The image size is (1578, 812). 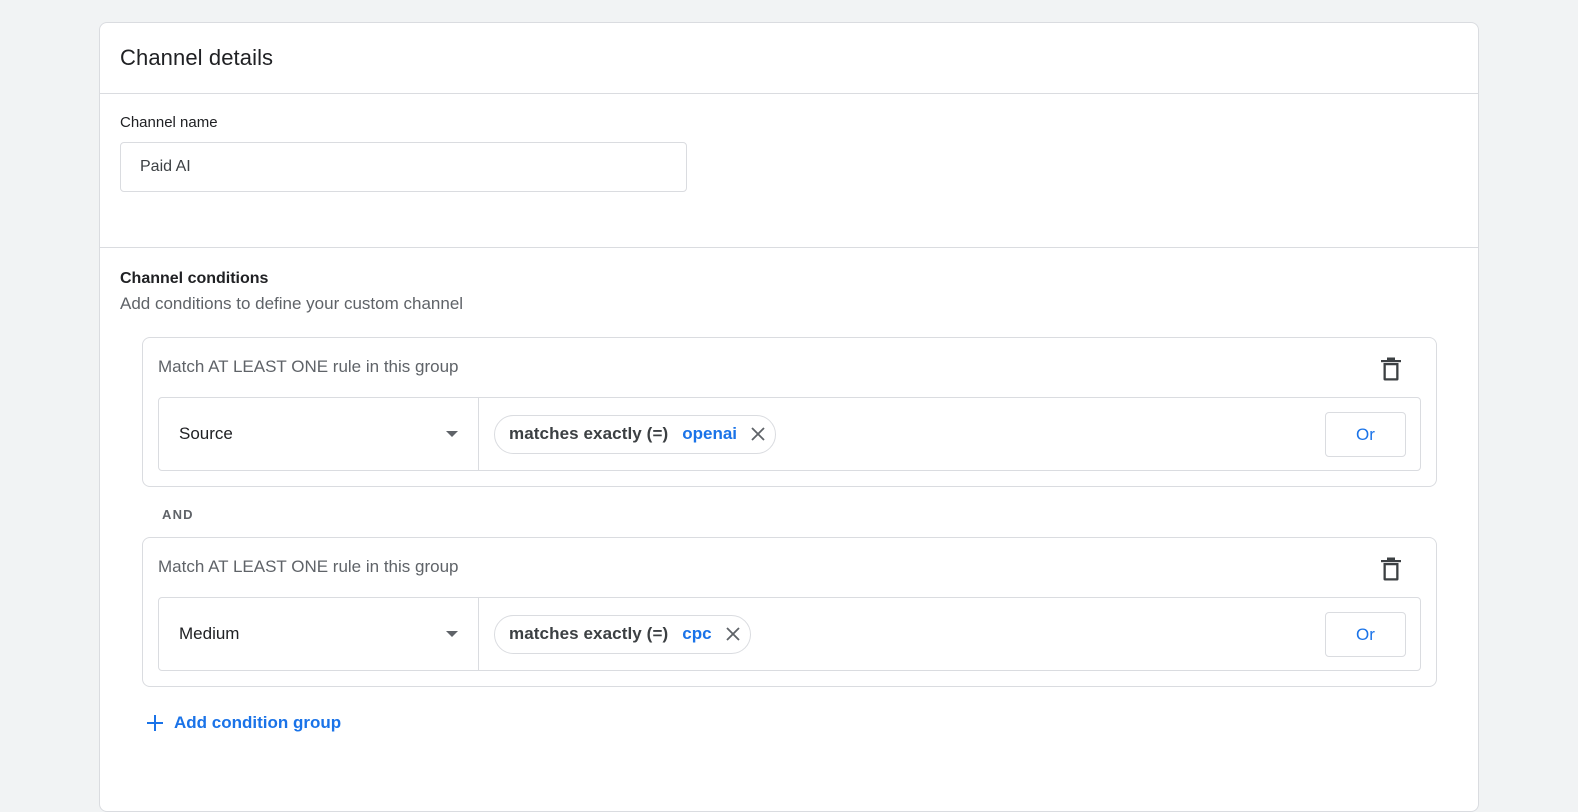 I want to click on chip-value: openai, so click(x=710, y=433).